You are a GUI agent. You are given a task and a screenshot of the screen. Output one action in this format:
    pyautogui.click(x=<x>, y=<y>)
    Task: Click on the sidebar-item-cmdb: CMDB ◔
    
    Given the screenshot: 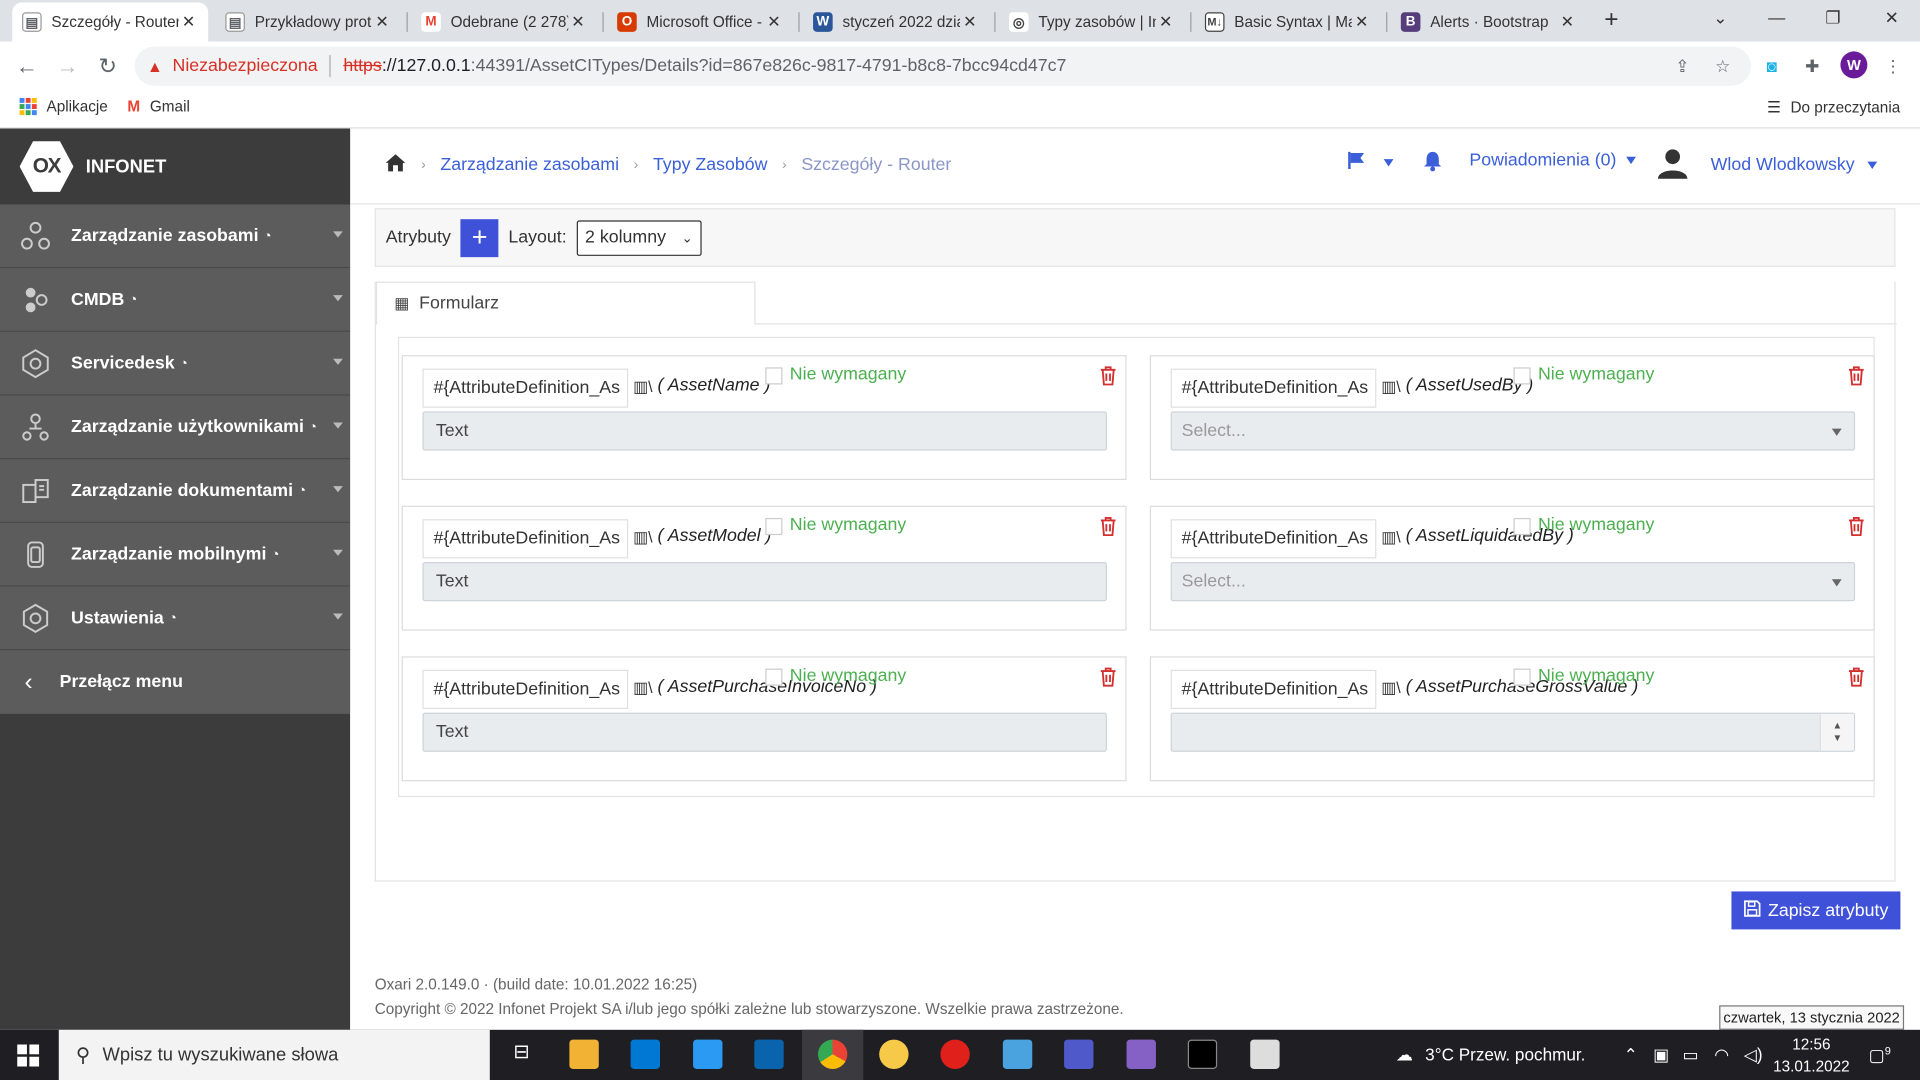 What is the action you would take?
    pyautogui.click(x=175, y=300)
    